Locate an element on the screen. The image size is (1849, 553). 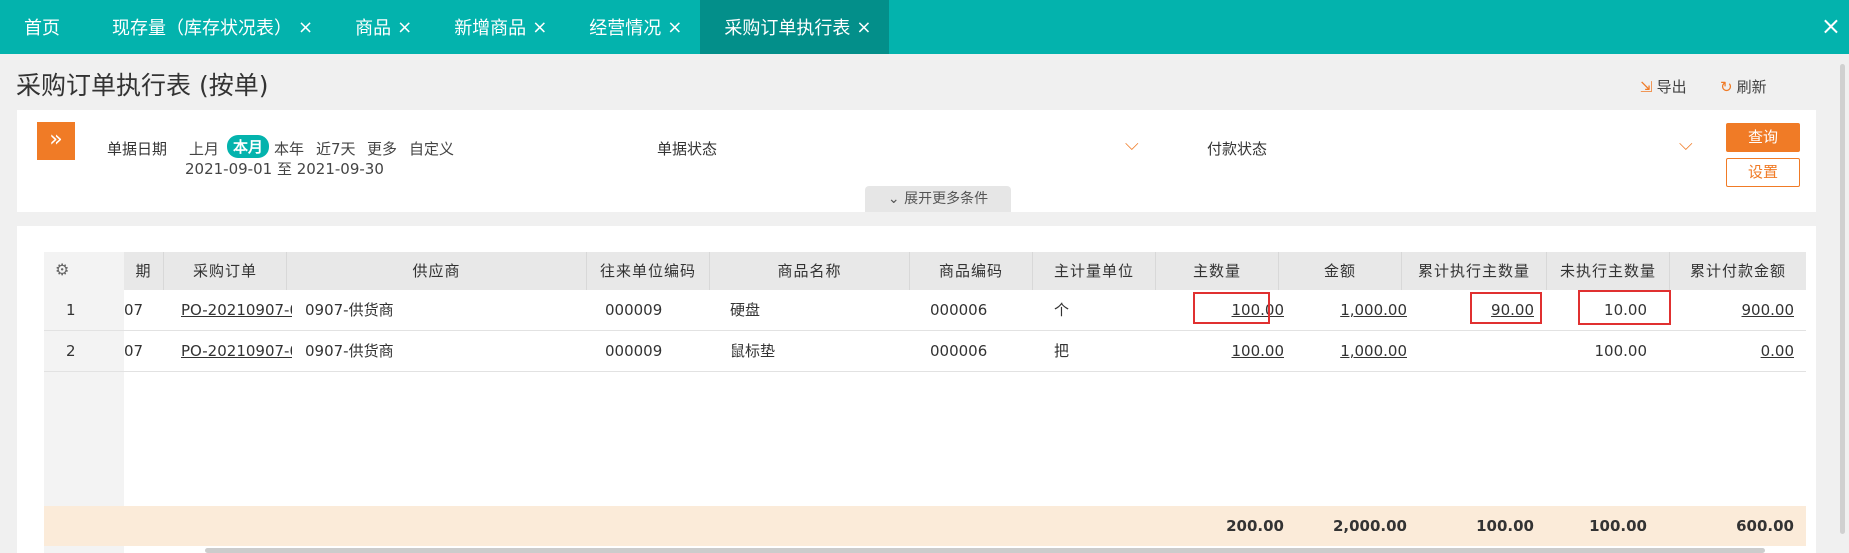
total-amount: 2,000.00 is located at coordinates (1369, 526).